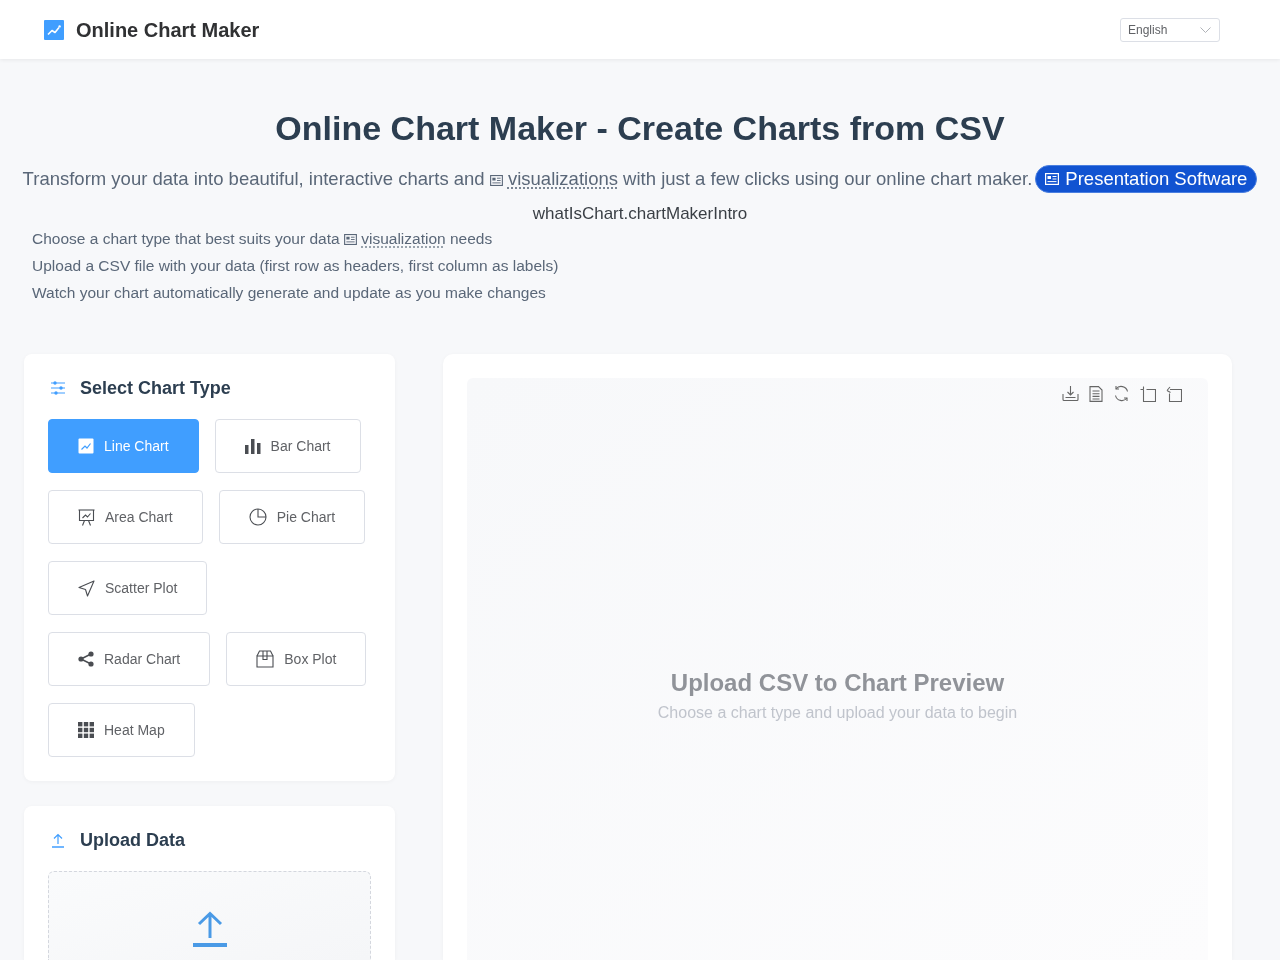 The width and height of the screenshot is (1280, 960). What do you see at coordinates (1170, 29) in the screenshot?
I see `language-select: English` at bounding box center [1170, 29].